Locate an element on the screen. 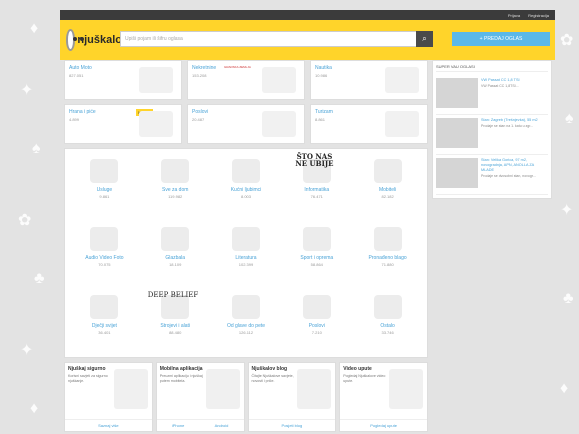 The width and height of the screenshot is (579, 434). grid-category-informatika: ŠTO NAS NE UBIJE Informatika 76.471 is located at coordinates (316, 185).